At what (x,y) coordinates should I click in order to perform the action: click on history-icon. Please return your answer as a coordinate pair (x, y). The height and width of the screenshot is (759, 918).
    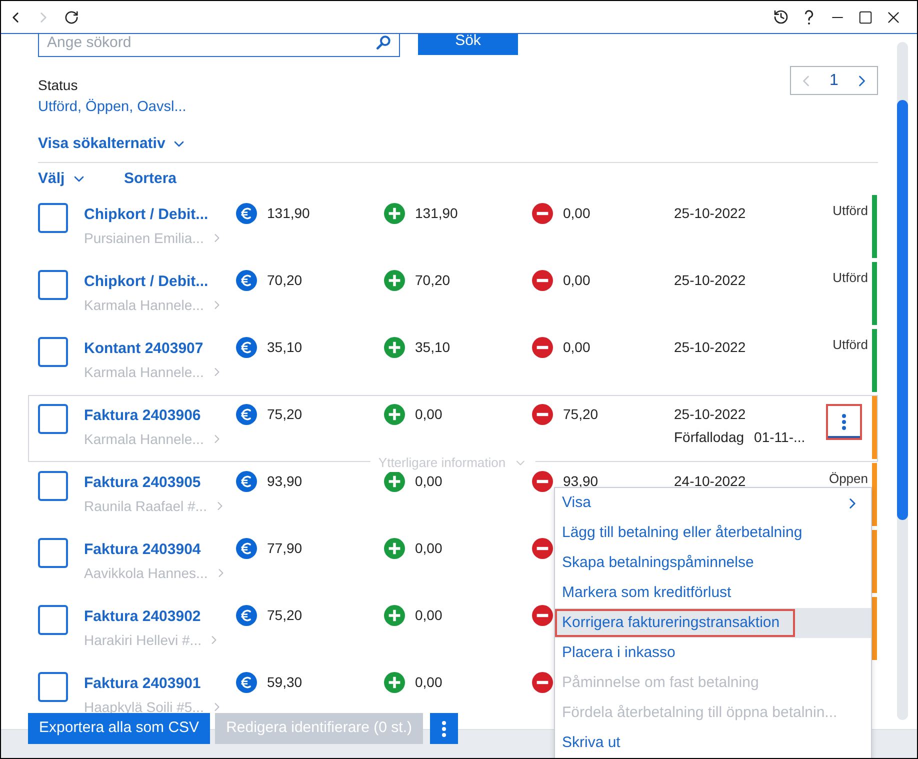
    Looking at the image, I should click on (781, 17).